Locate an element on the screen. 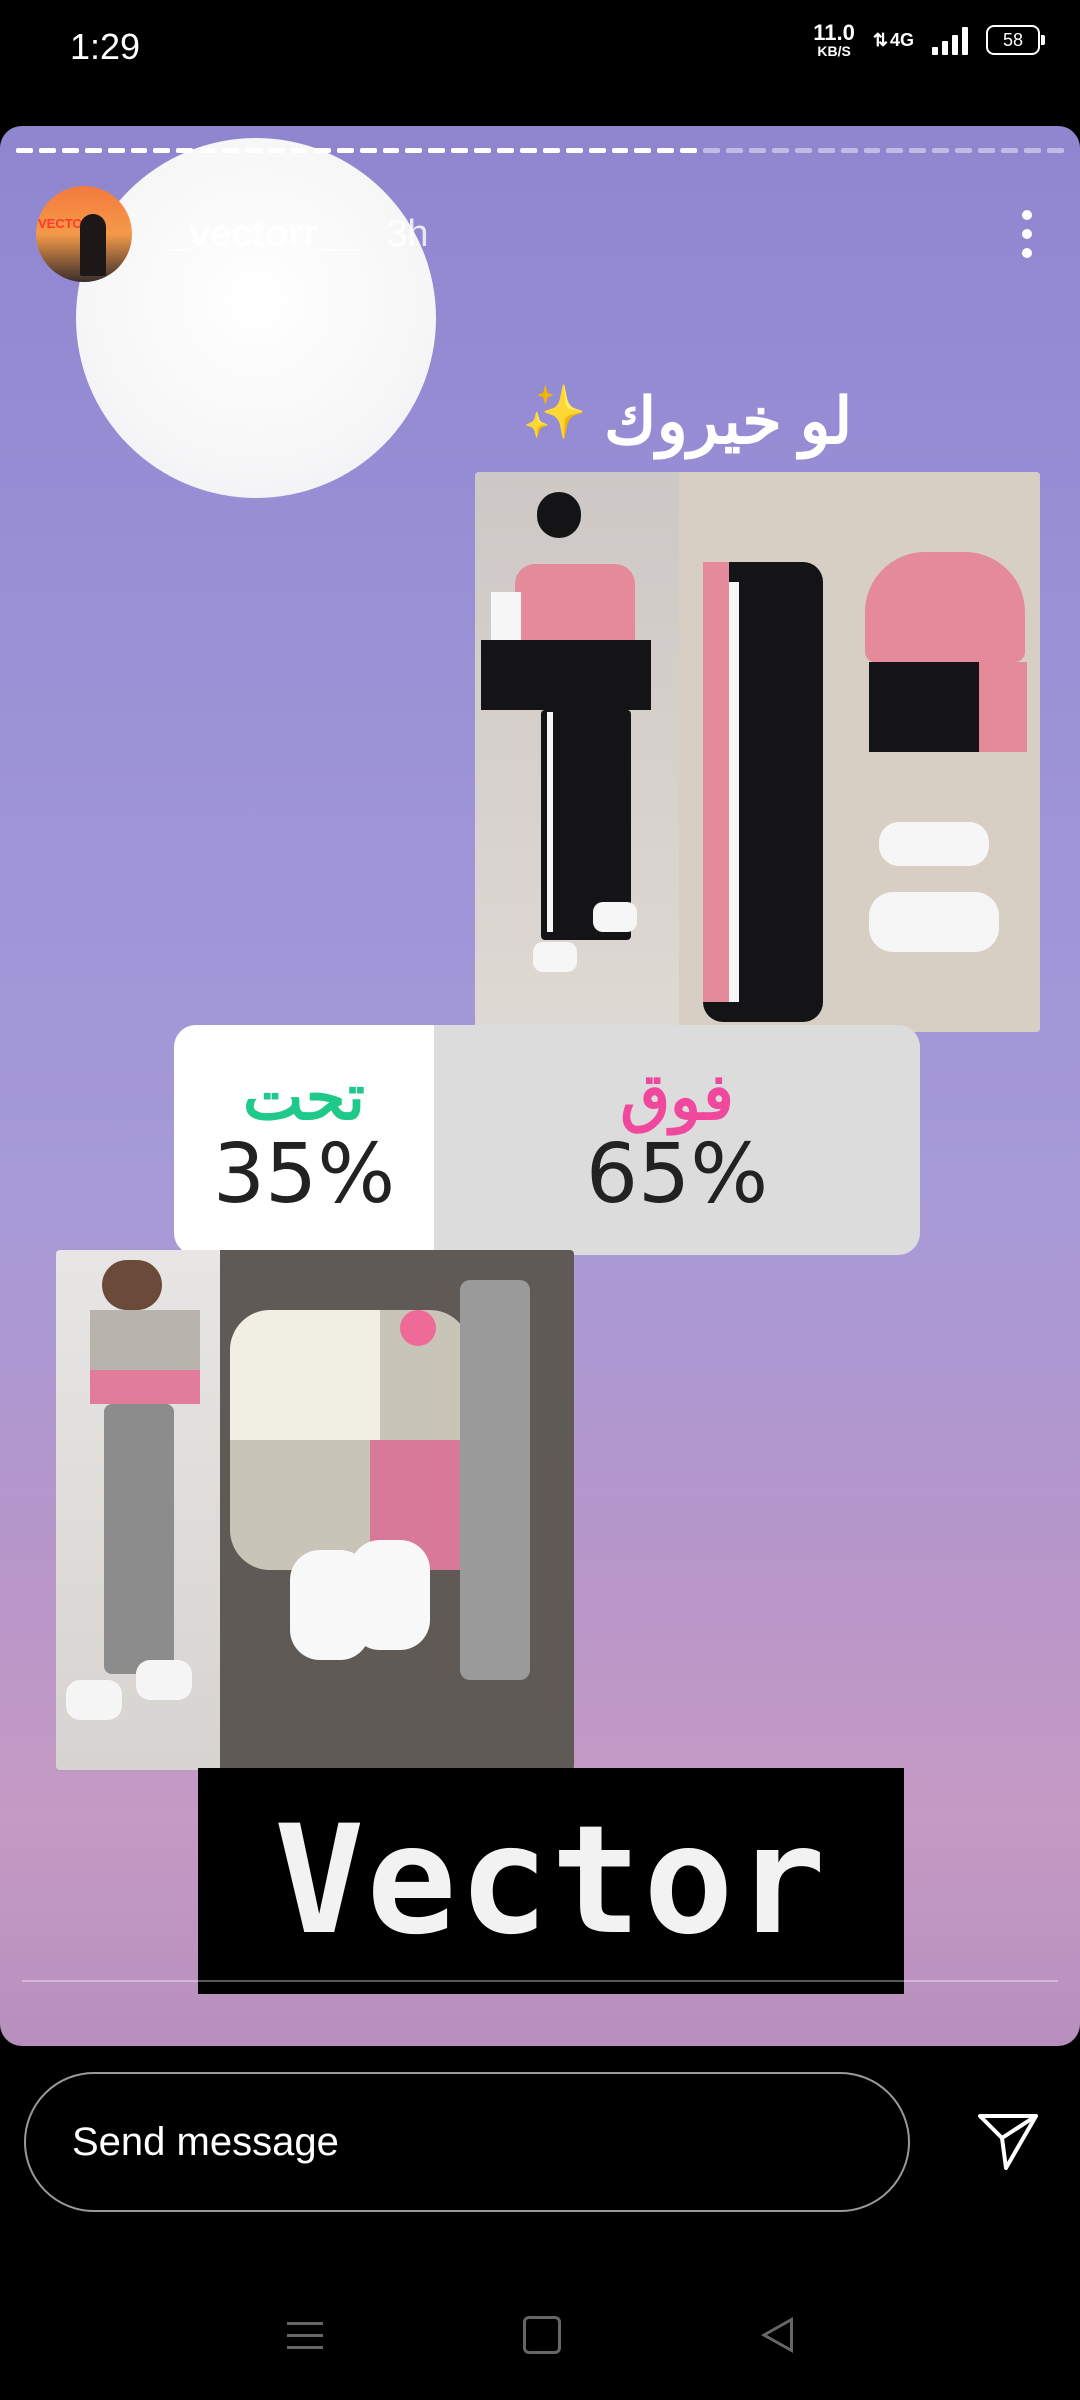 The width and height of the screenshot is (1080, 2400). outfit-photo-top-model is located at coordinates (577, 752).